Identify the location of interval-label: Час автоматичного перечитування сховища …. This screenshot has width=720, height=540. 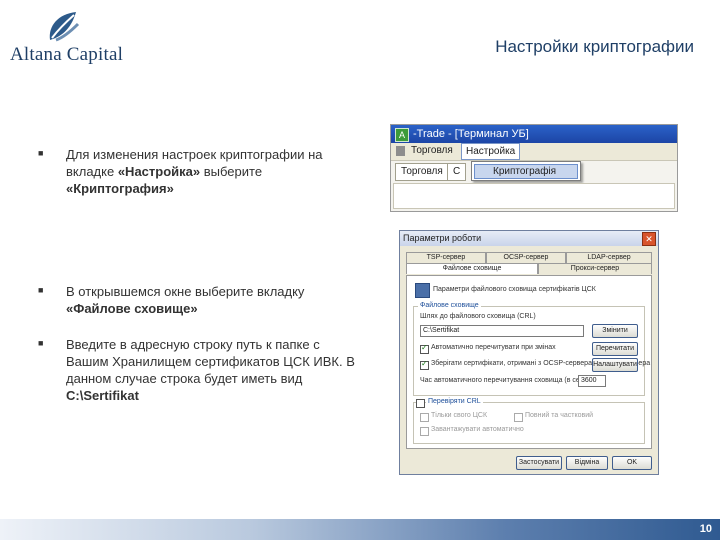
(504, 380).